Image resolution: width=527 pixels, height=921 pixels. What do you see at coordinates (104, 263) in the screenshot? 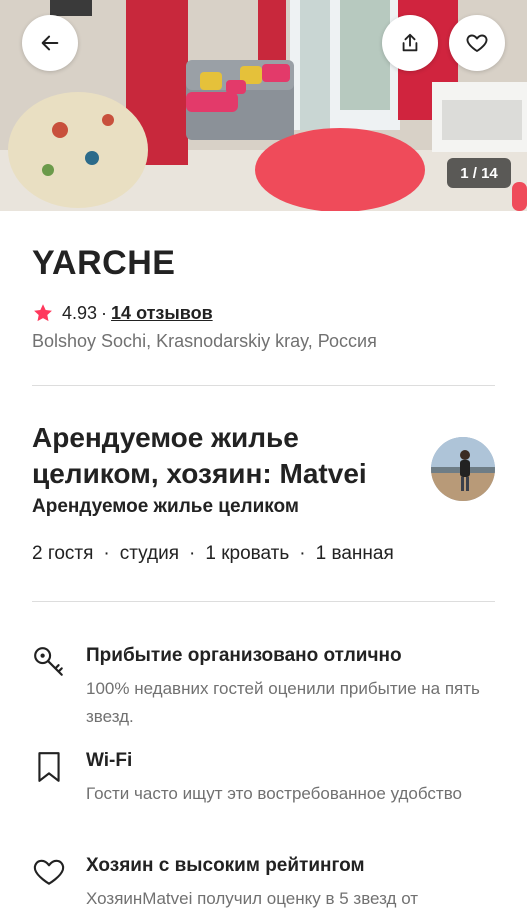
I see `listing-title: YARCHE` at bounding box center [104, 263].